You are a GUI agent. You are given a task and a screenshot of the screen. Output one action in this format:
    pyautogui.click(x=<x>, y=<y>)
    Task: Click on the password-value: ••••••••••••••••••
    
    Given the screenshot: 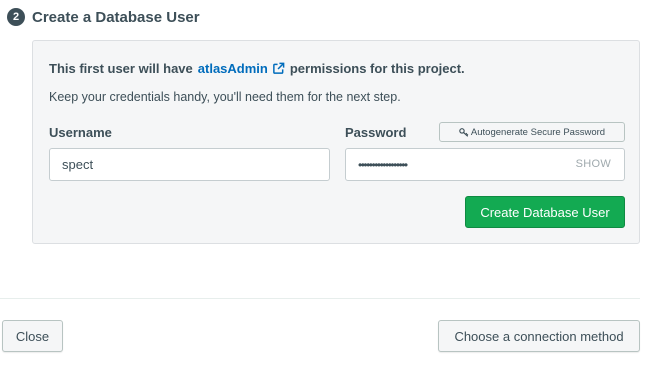 What is the action you would take?
    pyautogui.click(x=383, y=164)
    